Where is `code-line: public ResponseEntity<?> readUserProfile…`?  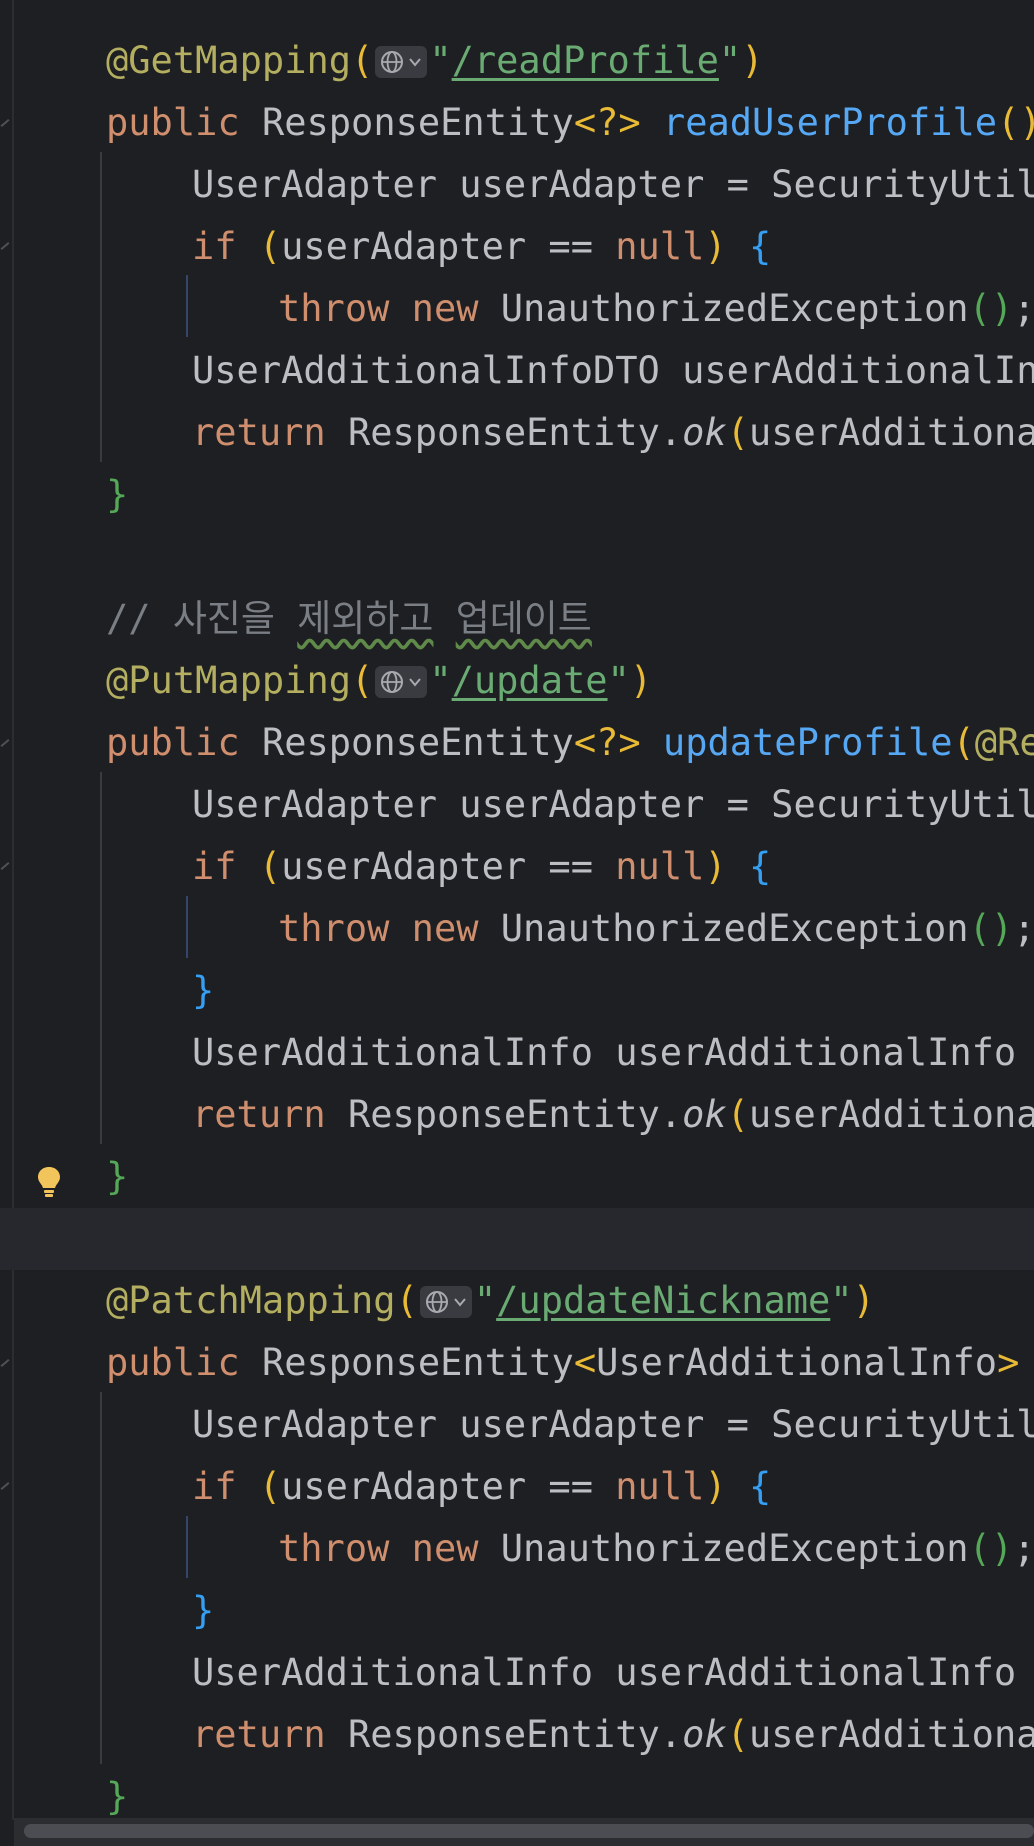
code-line: public ResponseEntity<?> readUserProfile… is located at coordinates (517, 123).